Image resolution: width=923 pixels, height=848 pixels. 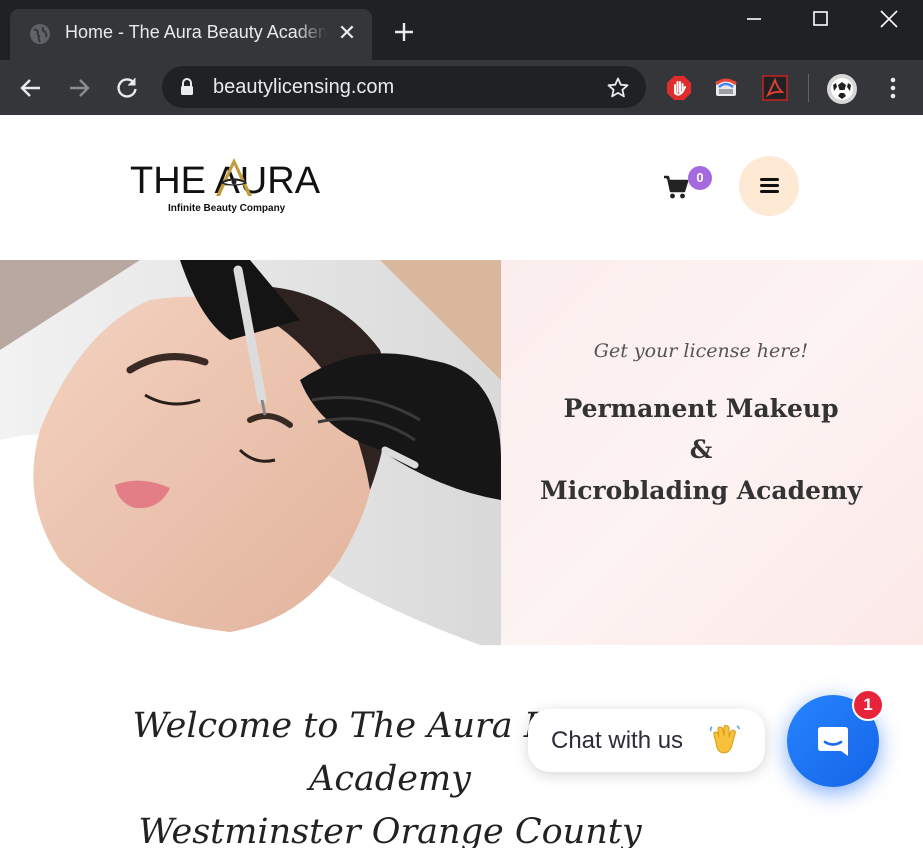 I want to click on back-arrow-icon, so click(x=31, y=88).